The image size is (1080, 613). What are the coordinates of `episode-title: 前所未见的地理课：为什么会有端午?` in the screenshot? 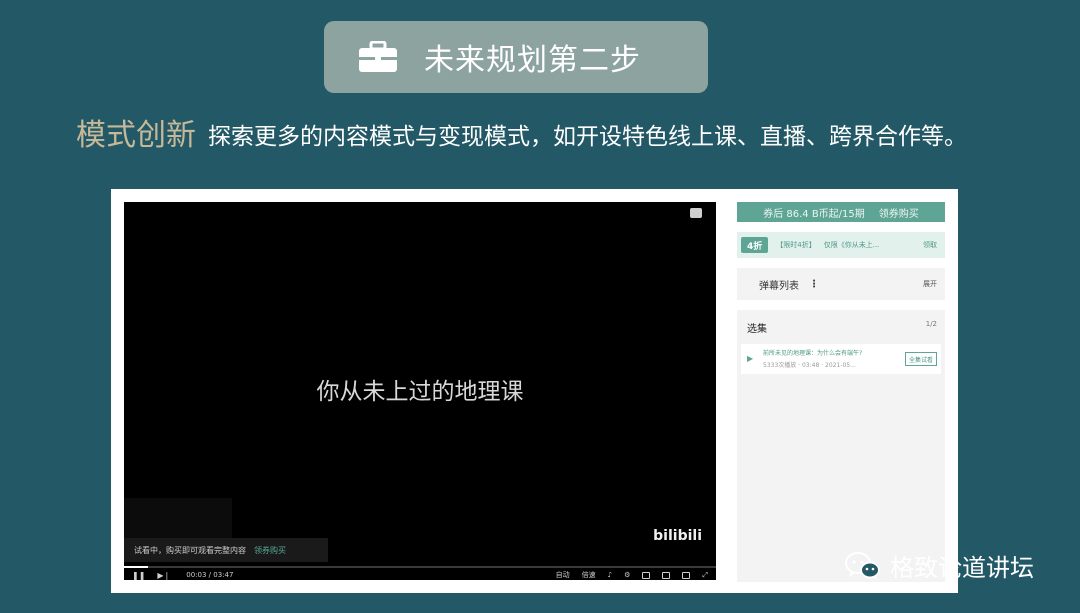 It's located at (813, 353).